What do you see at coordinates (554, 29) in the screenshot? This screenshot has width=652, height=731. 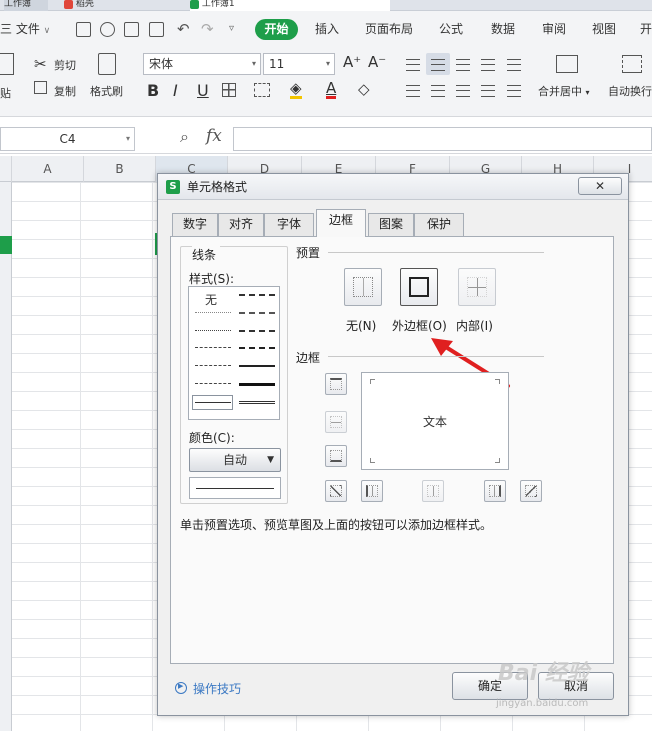 I see `tab-review: 审阅` at bounding box center [554, 29].